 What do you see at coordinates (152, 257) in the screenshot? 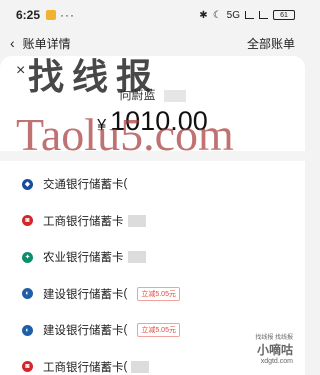
I see `payment-method-row: ✦ 农业银行储蓄卡` at bounding box center [152, 257].